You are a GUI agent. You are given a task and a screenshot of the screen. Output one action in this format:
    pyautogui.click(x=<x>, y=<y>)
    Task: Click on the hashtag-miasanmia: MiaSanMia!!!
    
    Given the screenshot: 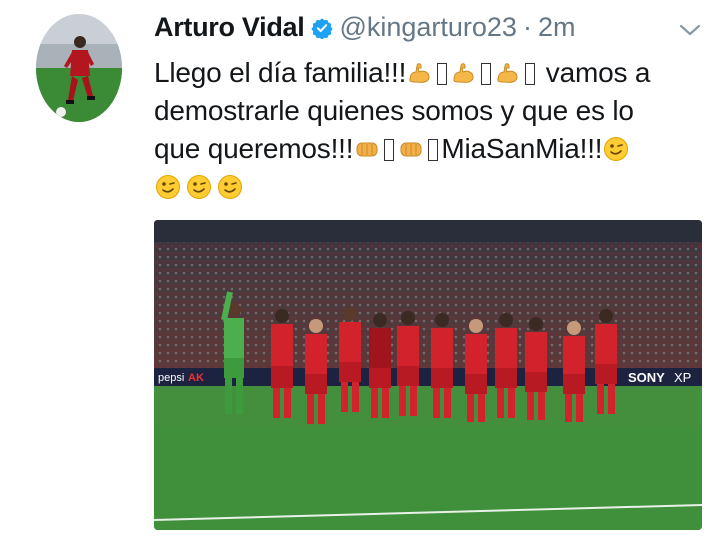 What is the action you would take?
    pyautogui.click(x=521, y=148)
    